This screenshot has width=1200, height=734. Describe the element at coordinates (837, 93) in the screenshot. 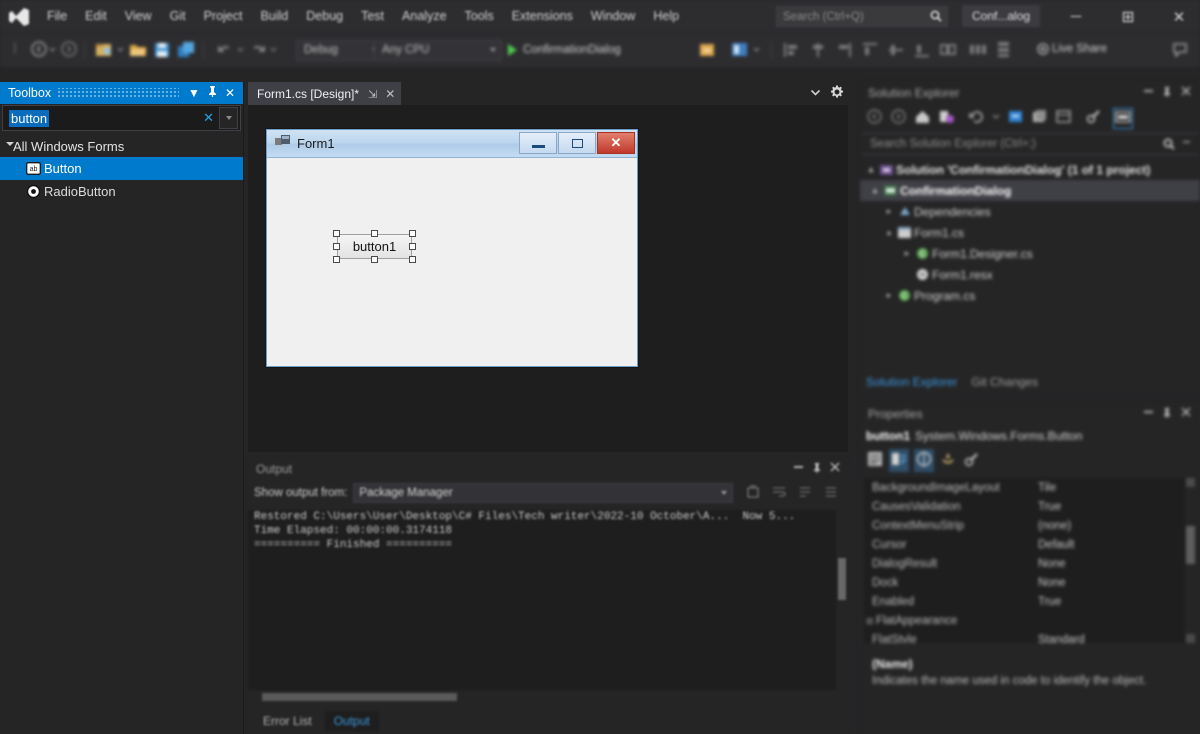

I see `gear-icon` at that location.